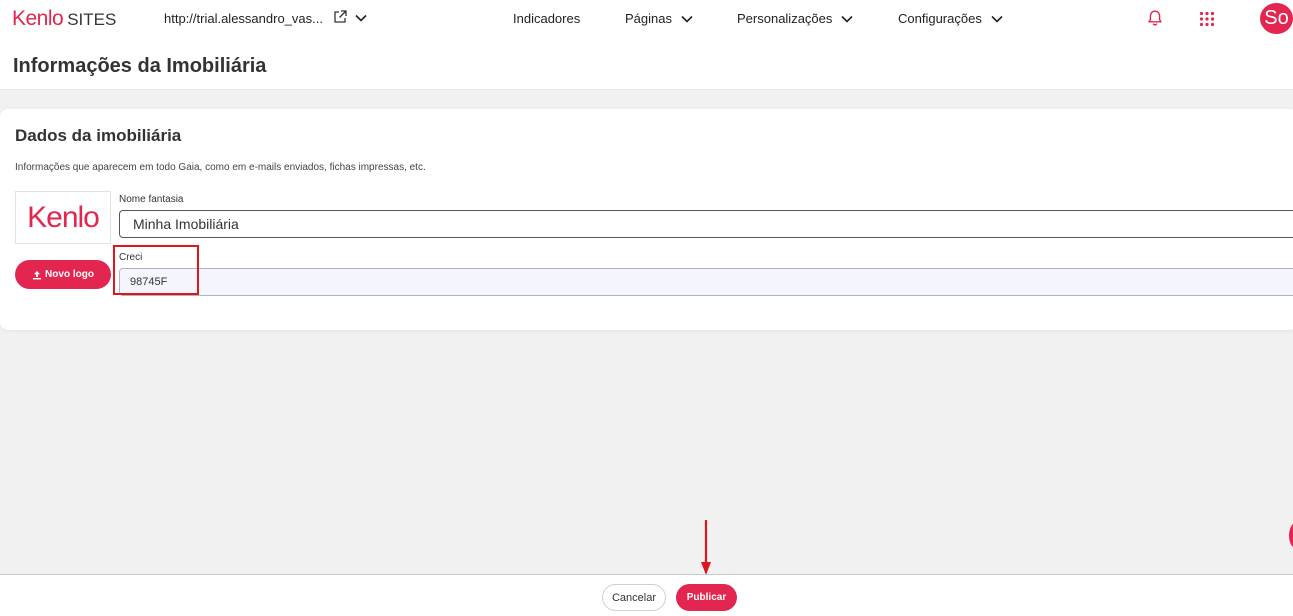 The height and width of the screenshot is (616, 1293). I want to click on nome-fantasia-input: Minha Imobiliária, so click(706, 224).